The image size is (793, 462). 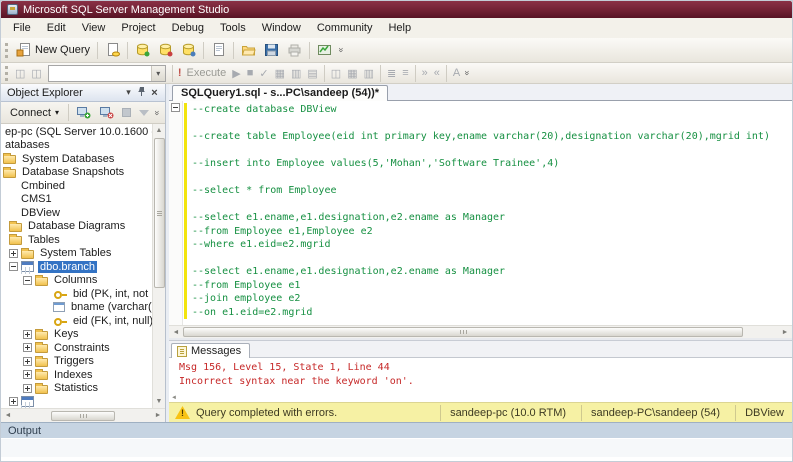 I want to click on tree-item: Database Diagrams, so click(x=83, y=227).